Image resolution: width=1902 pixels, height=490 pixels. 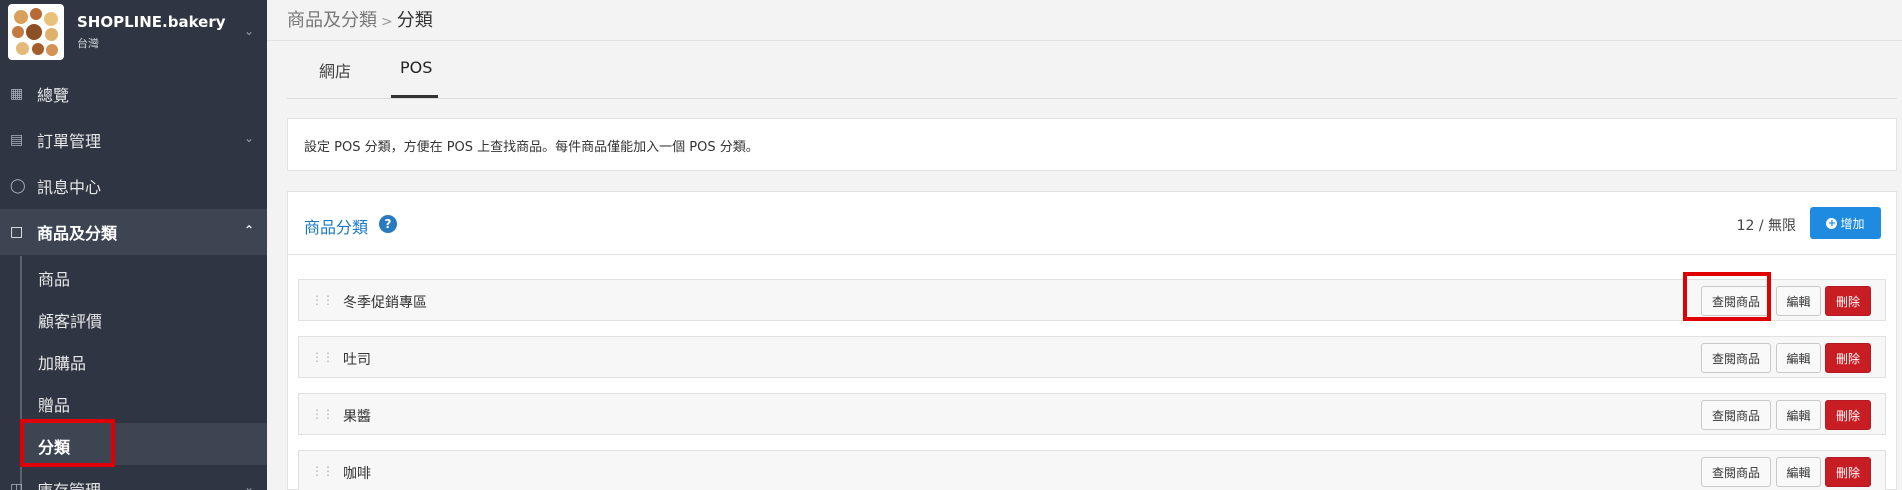 What do you see at coordinates (1832, 223) in the screenshot?
I see `plus-icon: +` at bounding box center [1832, 223].